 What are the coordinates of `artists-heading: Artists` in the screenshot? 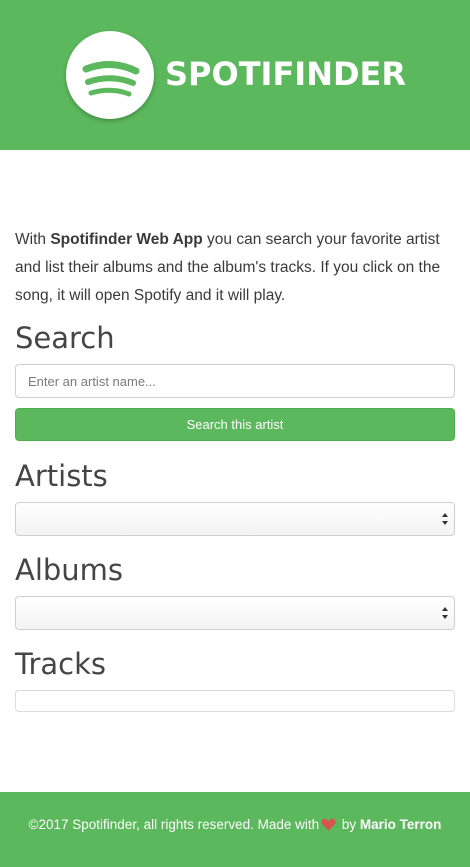 It's located at (61, 476).